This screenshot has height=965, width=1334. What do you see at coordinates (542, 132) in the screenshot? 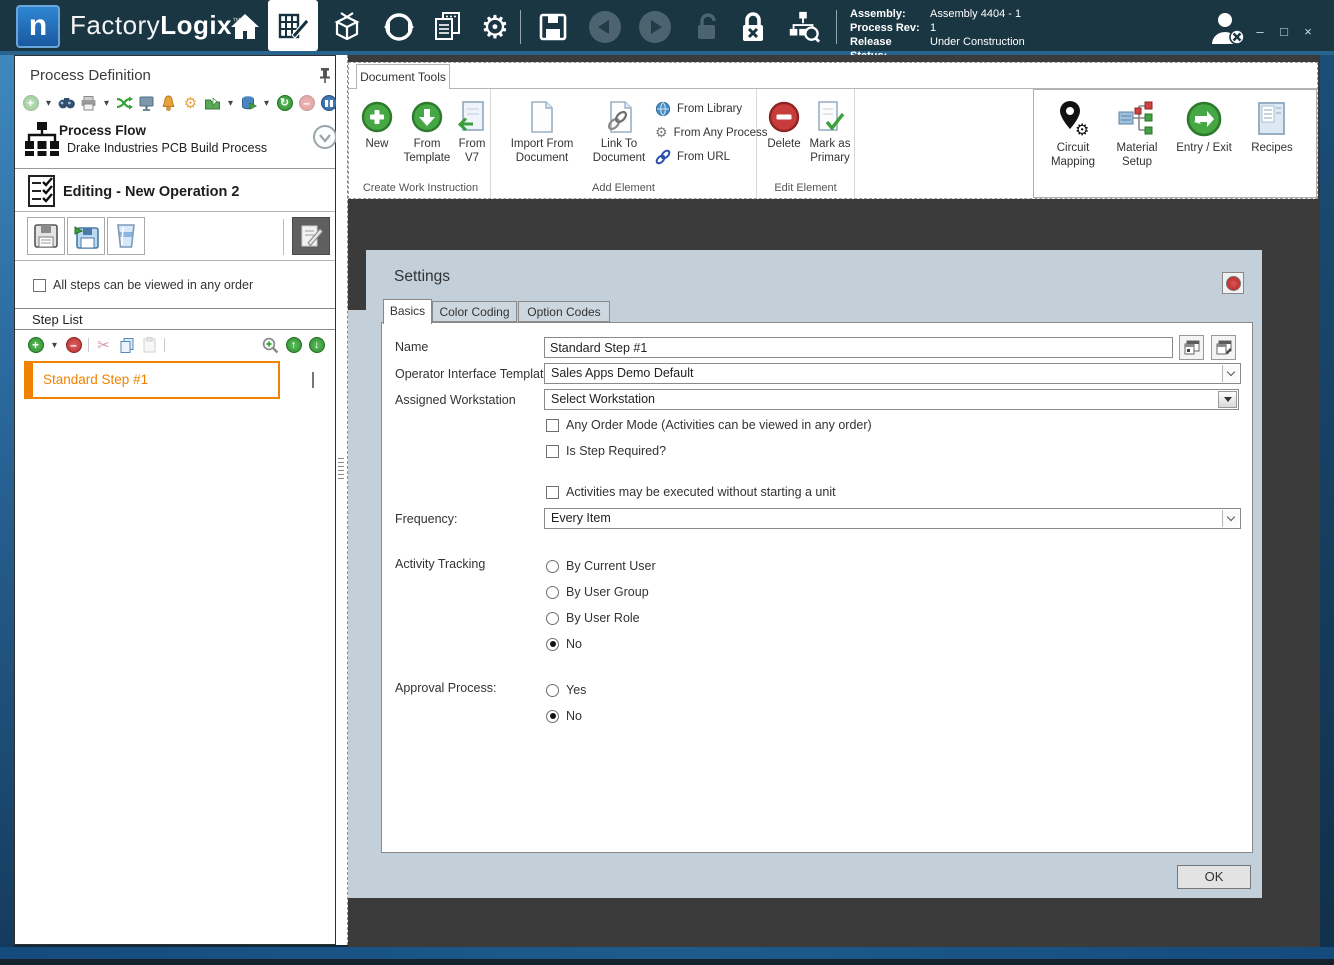
I see `import-from-document-button: Import From Document` at bounding box center [542, 132].